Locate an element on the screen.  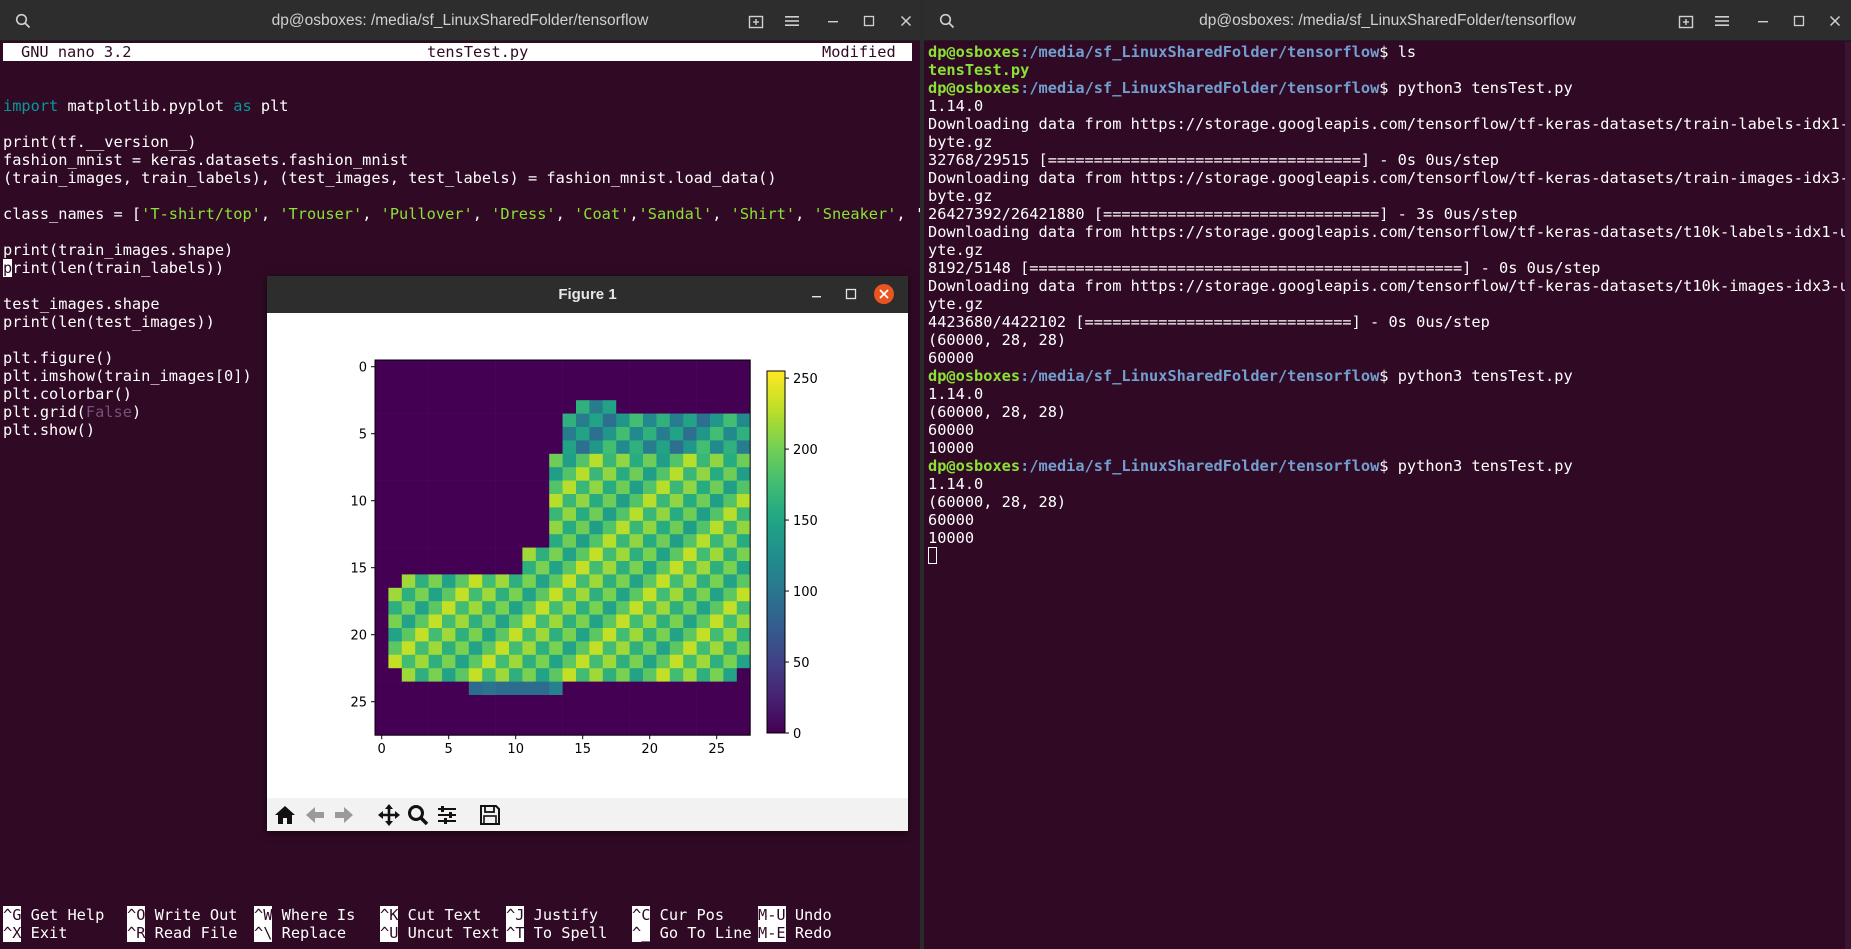
save-icon is located at coordinates (490, 815).